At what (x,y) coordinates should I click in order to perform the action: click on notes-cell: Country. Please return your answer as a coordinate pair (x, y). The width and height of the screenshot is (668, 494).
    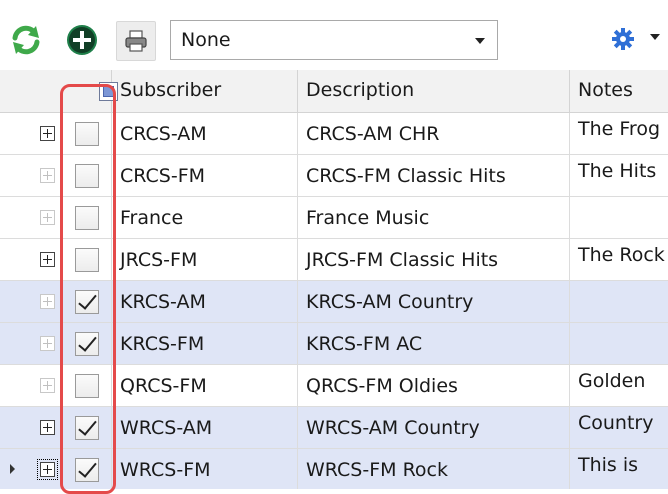
    Looking at the image, I should click on (619, 427).